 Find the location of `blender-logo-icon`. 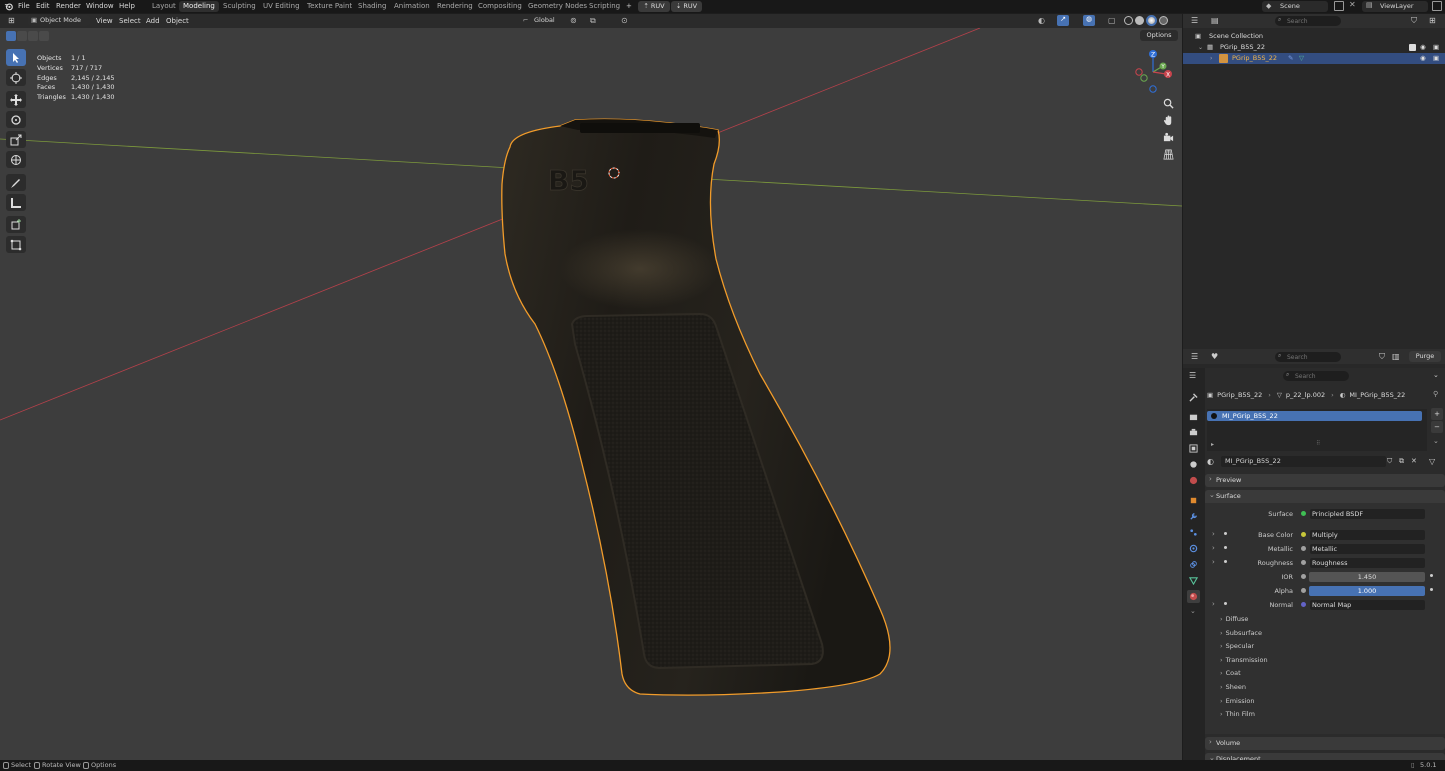

blender-logo-icon is located at coordinates (8, 6).